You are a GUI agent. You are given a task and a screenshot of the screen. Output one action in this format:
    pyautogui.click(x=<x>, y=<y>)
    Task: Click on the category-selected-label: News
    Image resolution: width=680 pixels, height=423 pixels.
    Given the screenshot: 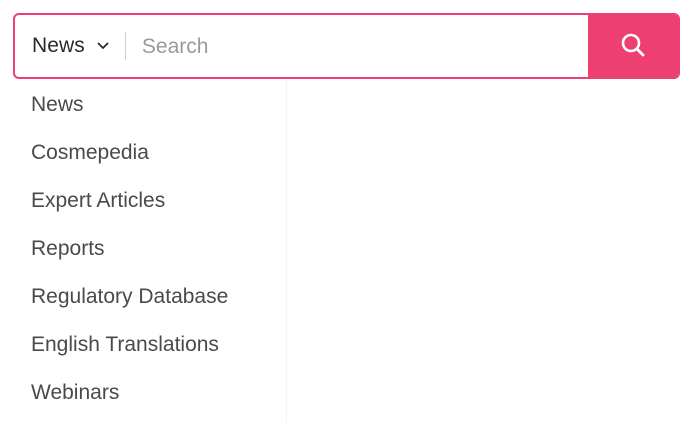 What is the action you would take?
    pyautogui.click(x=58, y=45)
    